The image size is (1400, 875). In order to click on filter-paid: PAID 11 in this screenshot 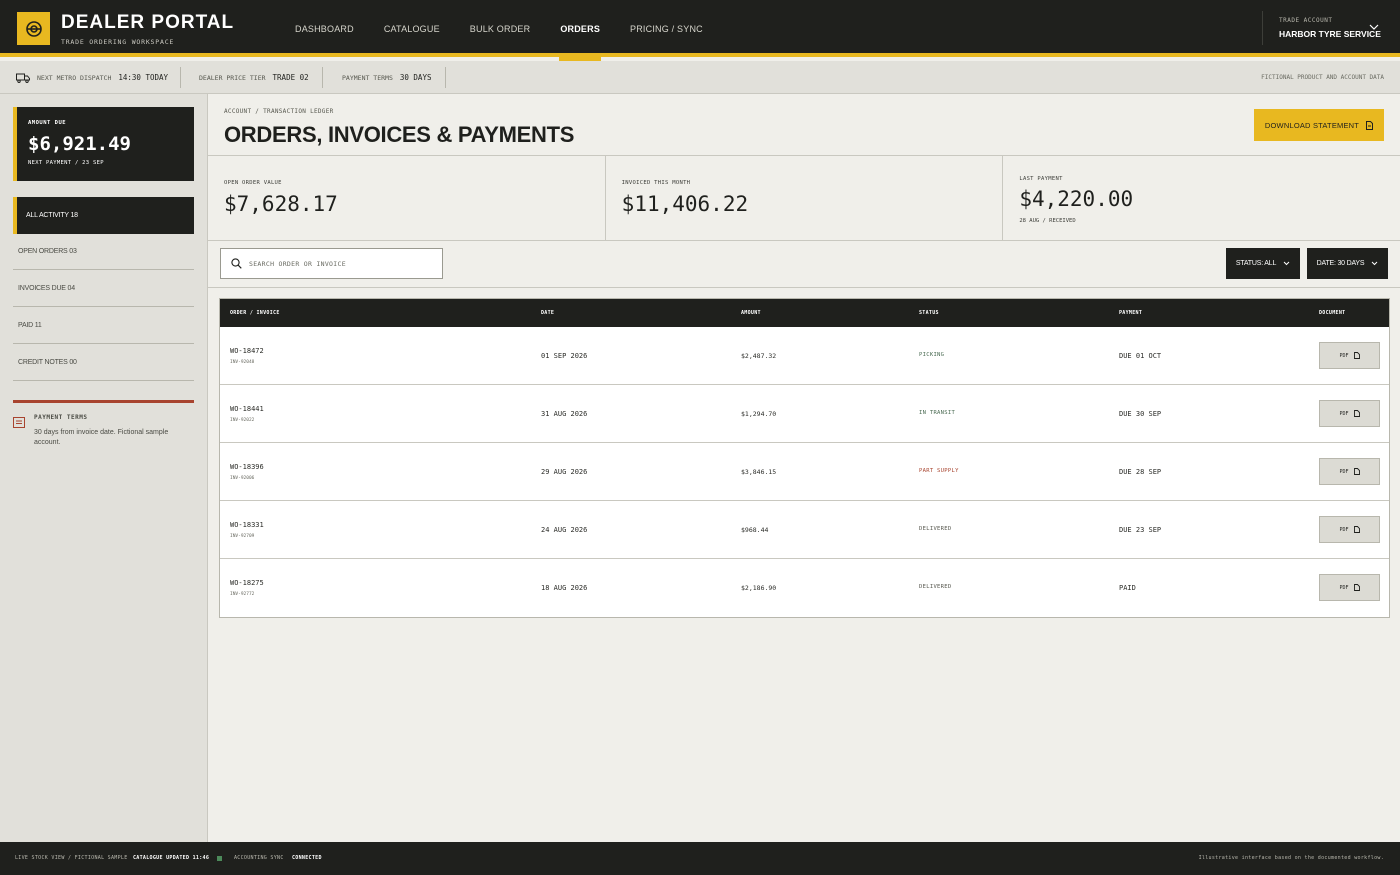, I will do `click(103, 325)`.